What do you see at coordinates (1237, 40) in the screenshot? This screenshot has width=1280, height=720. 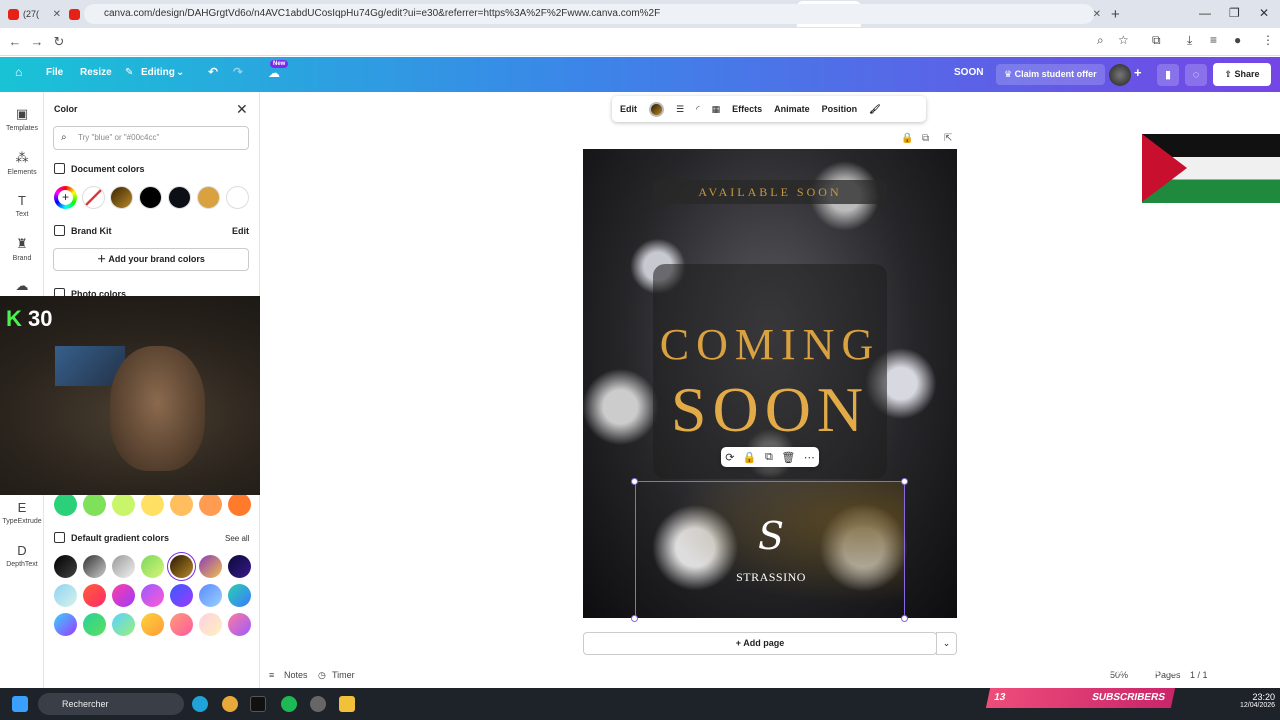 I see `profile-icon: ●` at bounding box center [1237, 40].